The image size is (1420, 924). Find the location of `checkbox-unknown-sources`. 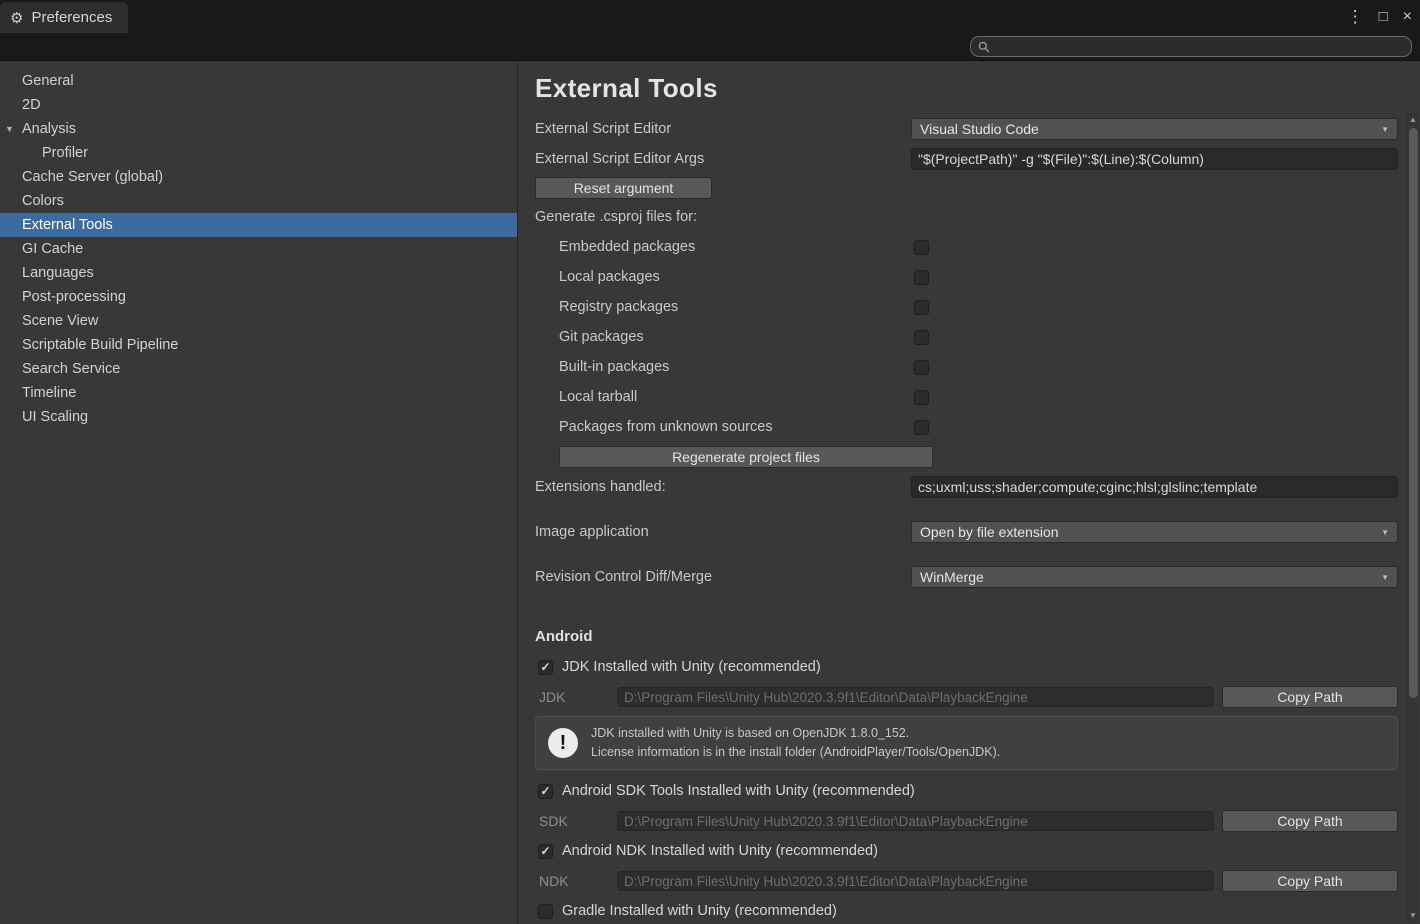

checkbox-unknown-sources is located at coordinates (921, 427).